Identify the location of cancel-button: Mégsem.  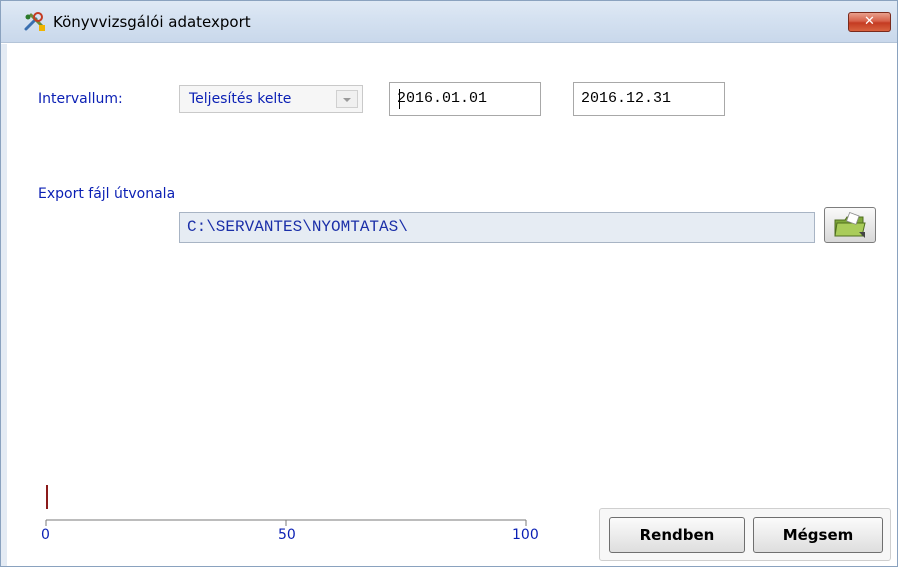
(818, 535).